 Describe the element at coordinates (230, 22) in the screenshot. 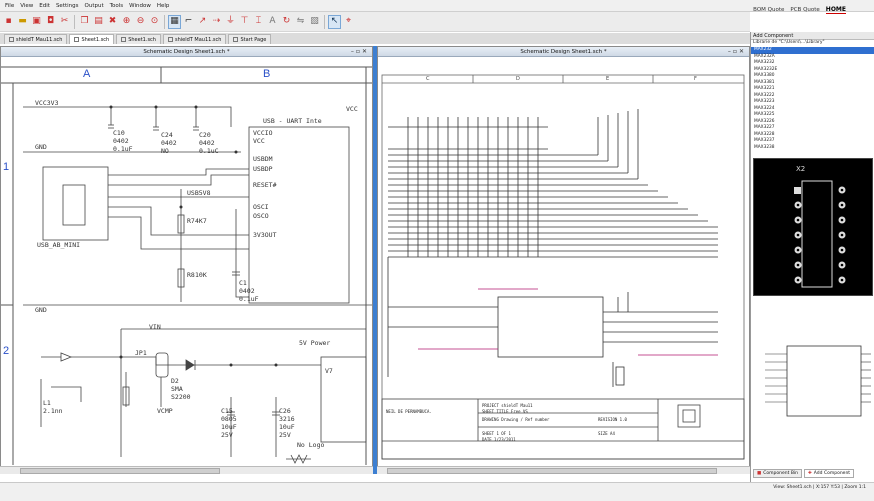

I see `ground-tool-icon: ⏚` at that location.